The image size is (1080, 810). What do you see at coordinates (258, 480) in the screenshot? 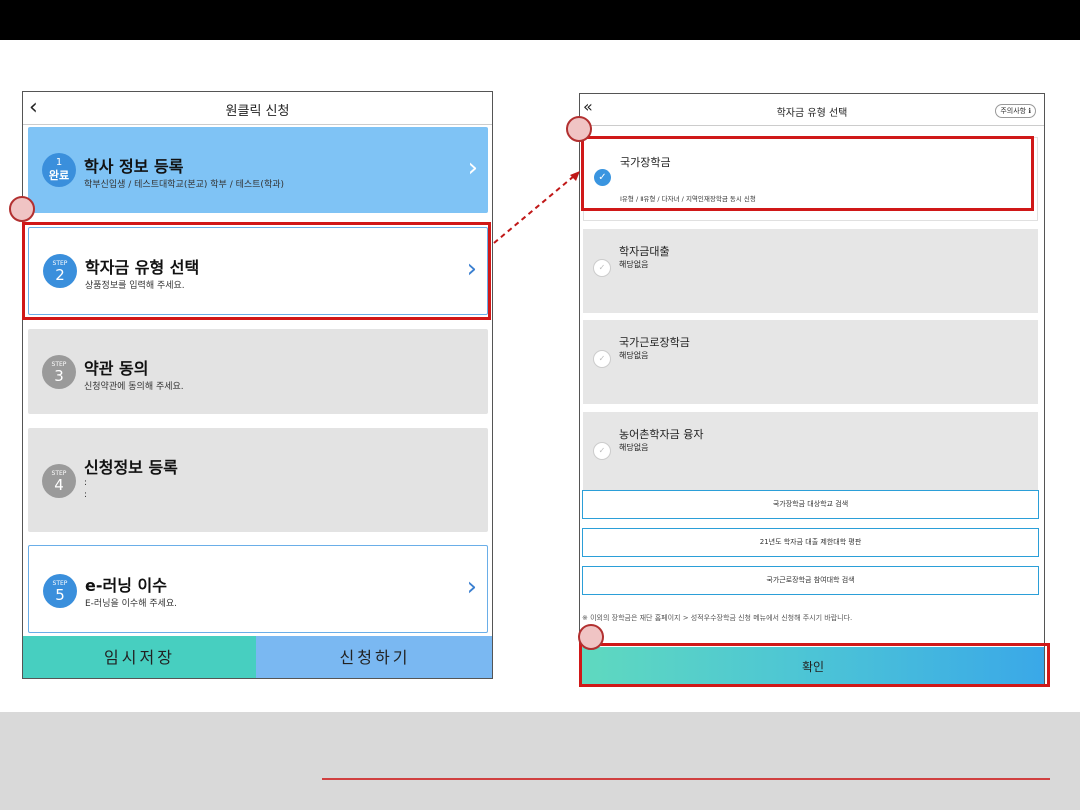
I see `step-card-4: STEP 4 신청정보 등록 : :` at bounding box center [258, 480].